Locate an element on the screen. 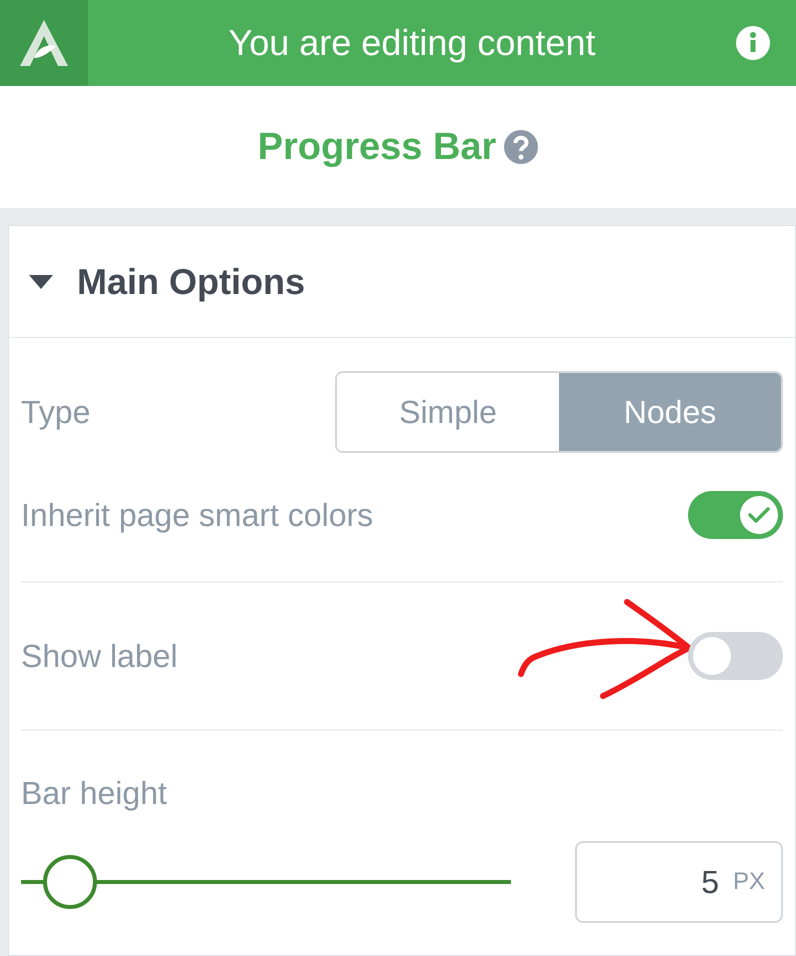 The height and width of the screenshot is (956, 796). field-value: 5 is located at coordinates (710, 882).